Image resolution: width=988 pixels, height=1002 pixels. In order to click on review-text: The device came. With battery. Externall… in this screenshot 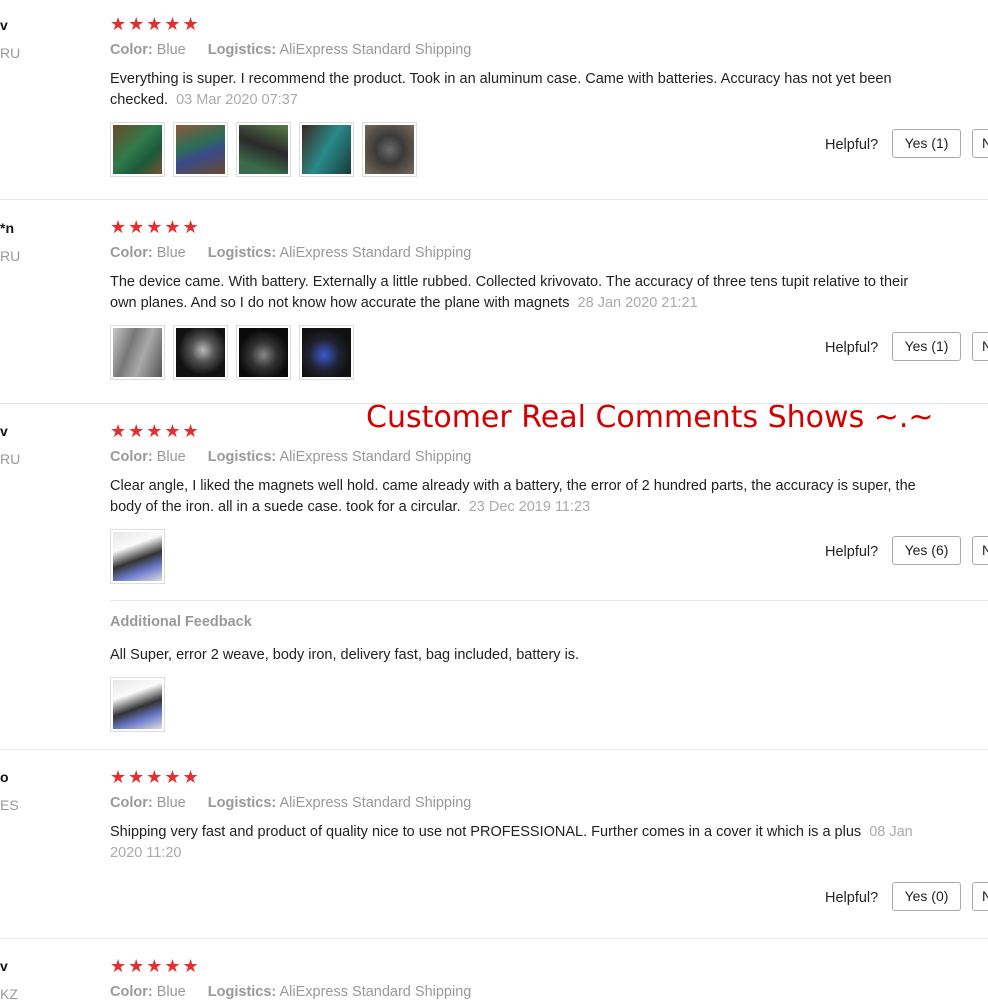, I will do `click(517, 293)`.